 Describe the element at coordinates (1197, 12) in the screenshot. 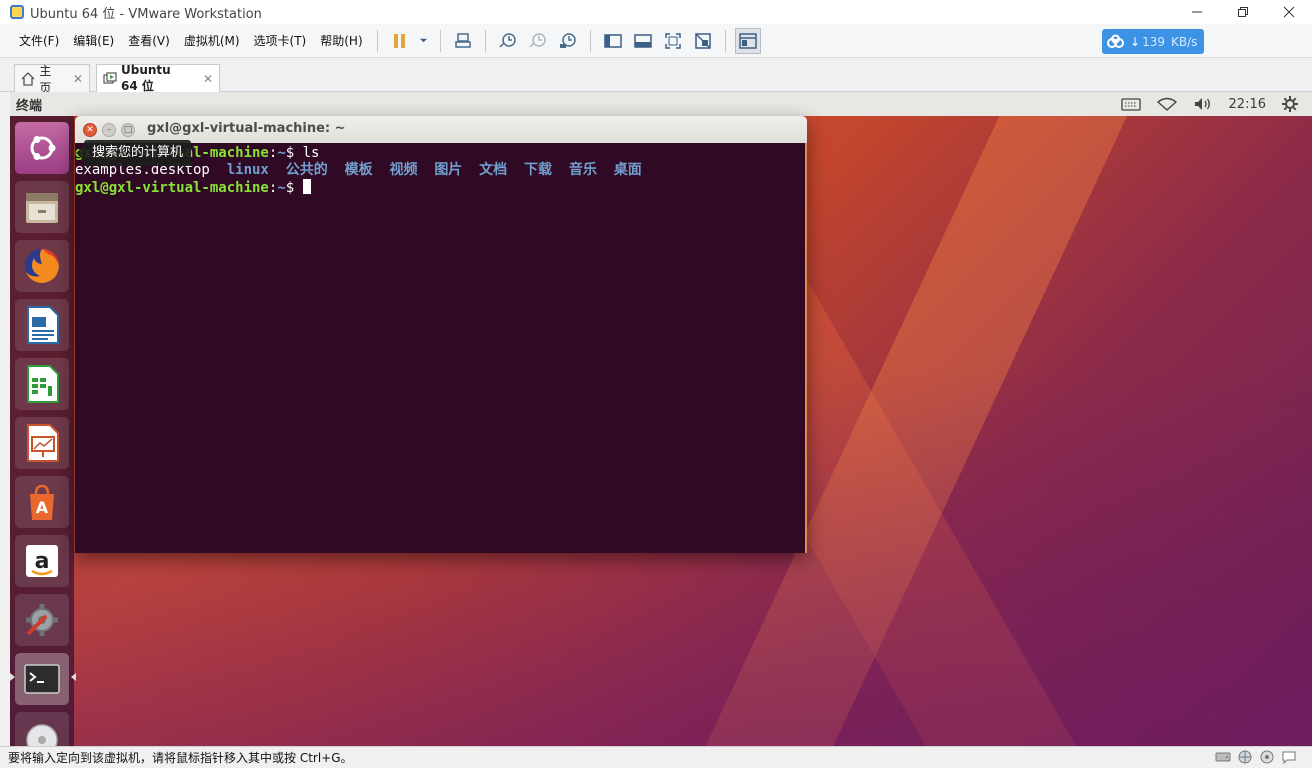

I see `minimize-icon` at that location.